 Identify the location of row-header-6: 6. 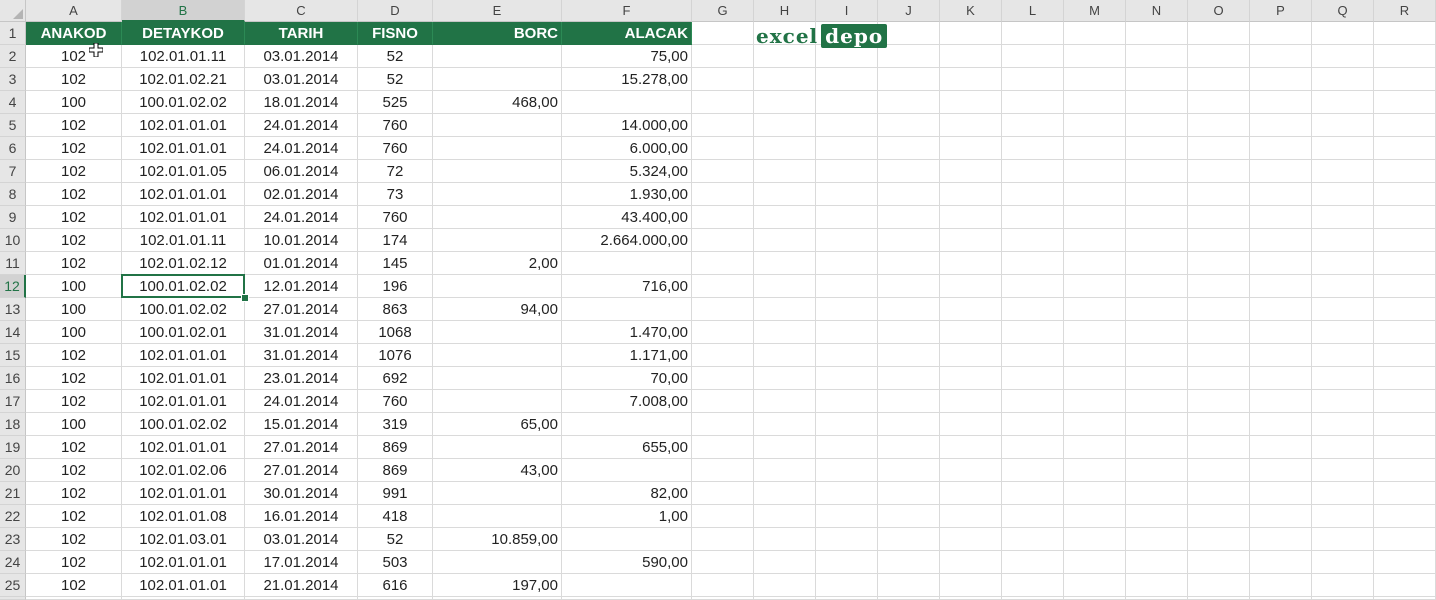
(13, 148).